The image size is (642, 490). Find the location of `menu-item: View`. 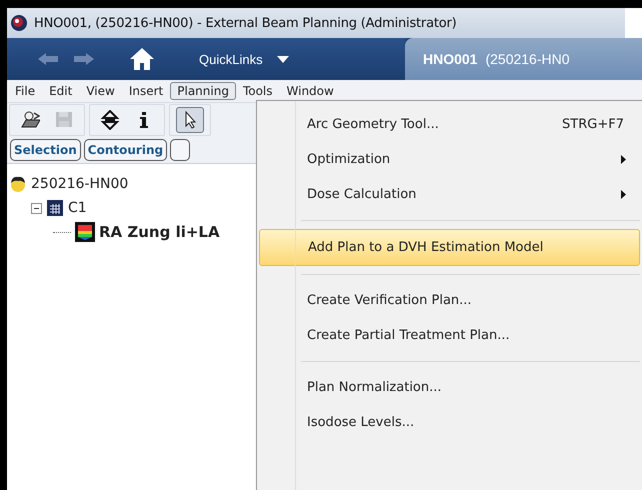

menu-item: View is located at coordinates (100, 91).